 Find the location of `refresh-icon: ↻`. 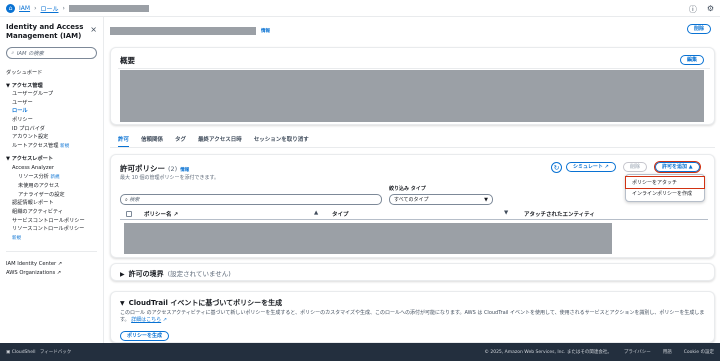

refresh-icon: ↻ is located at coordinates (556, 167).